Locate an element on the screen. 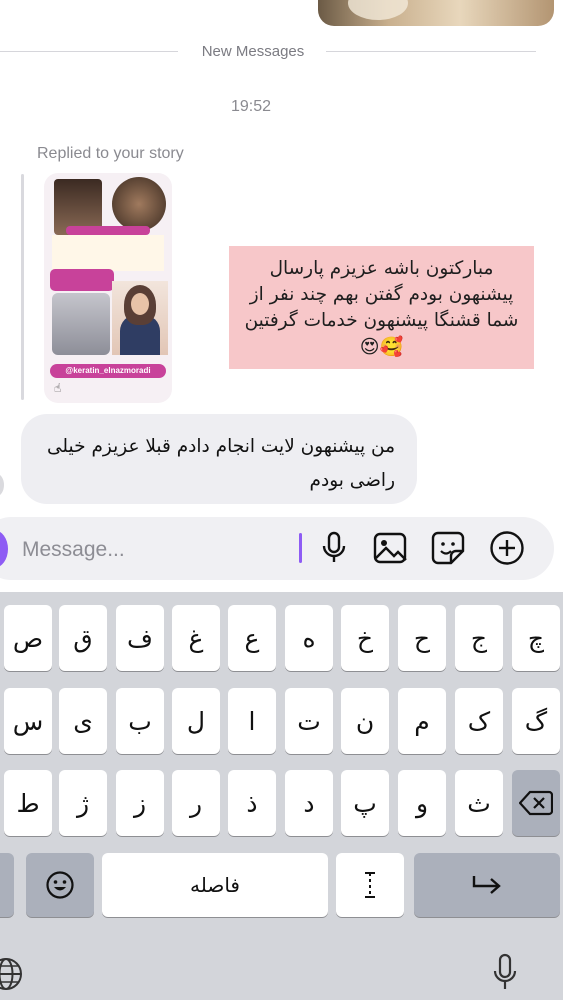 The image size is (563, 1000). story-hair-circle-image is located at coordinates (139, 204).